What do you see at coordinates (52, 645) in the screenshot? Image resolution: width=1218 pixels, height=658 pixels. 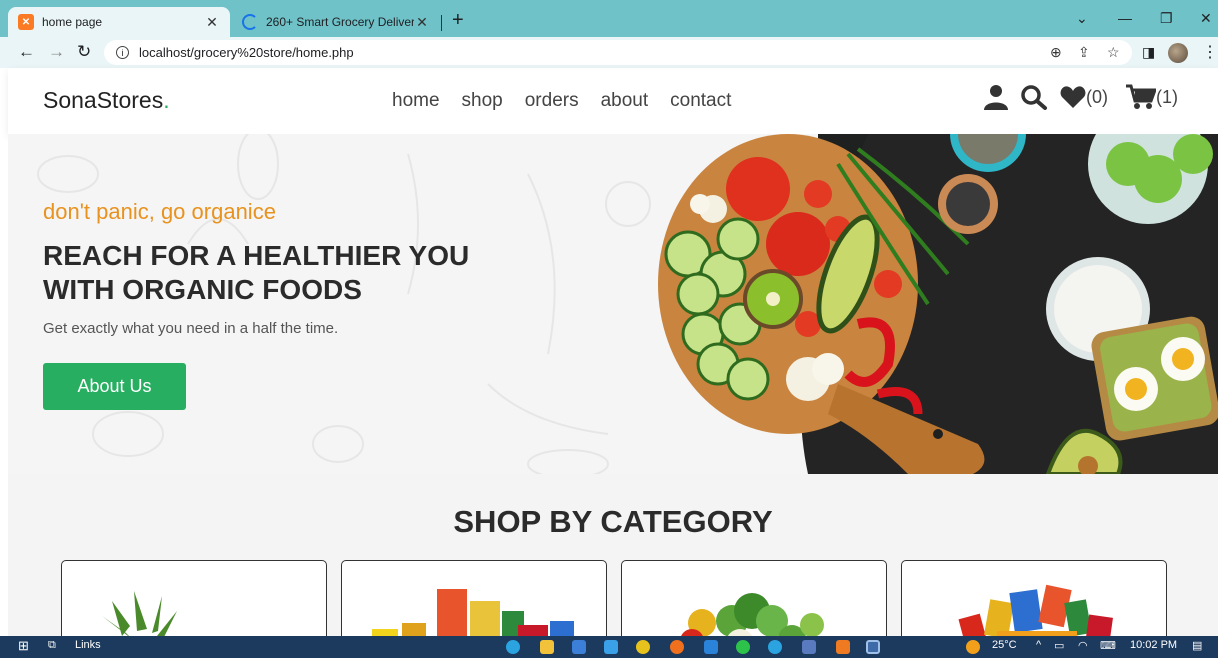 I see `task-view-icon: ⧉` at bounding box center [52, 645].